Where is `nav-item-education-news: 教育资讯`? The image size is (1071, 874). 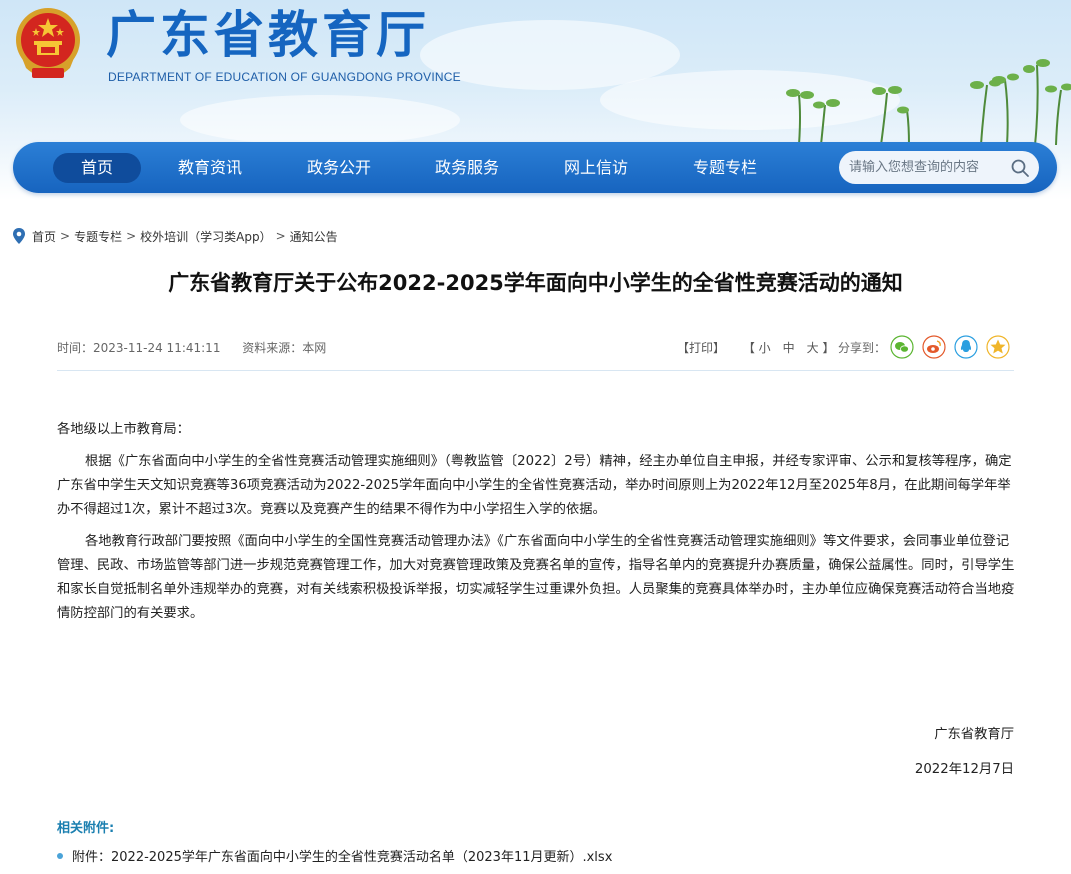 nav-item-education-news: 教育资讯 is located at coordinates (210, 168).